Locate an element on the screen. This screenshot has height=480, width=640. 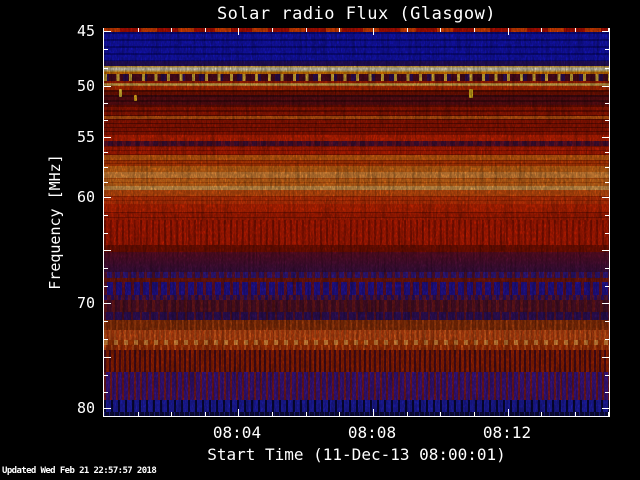
chart-title: Solar radio Flux (Glasgow) is located at coordinates (356, 14).